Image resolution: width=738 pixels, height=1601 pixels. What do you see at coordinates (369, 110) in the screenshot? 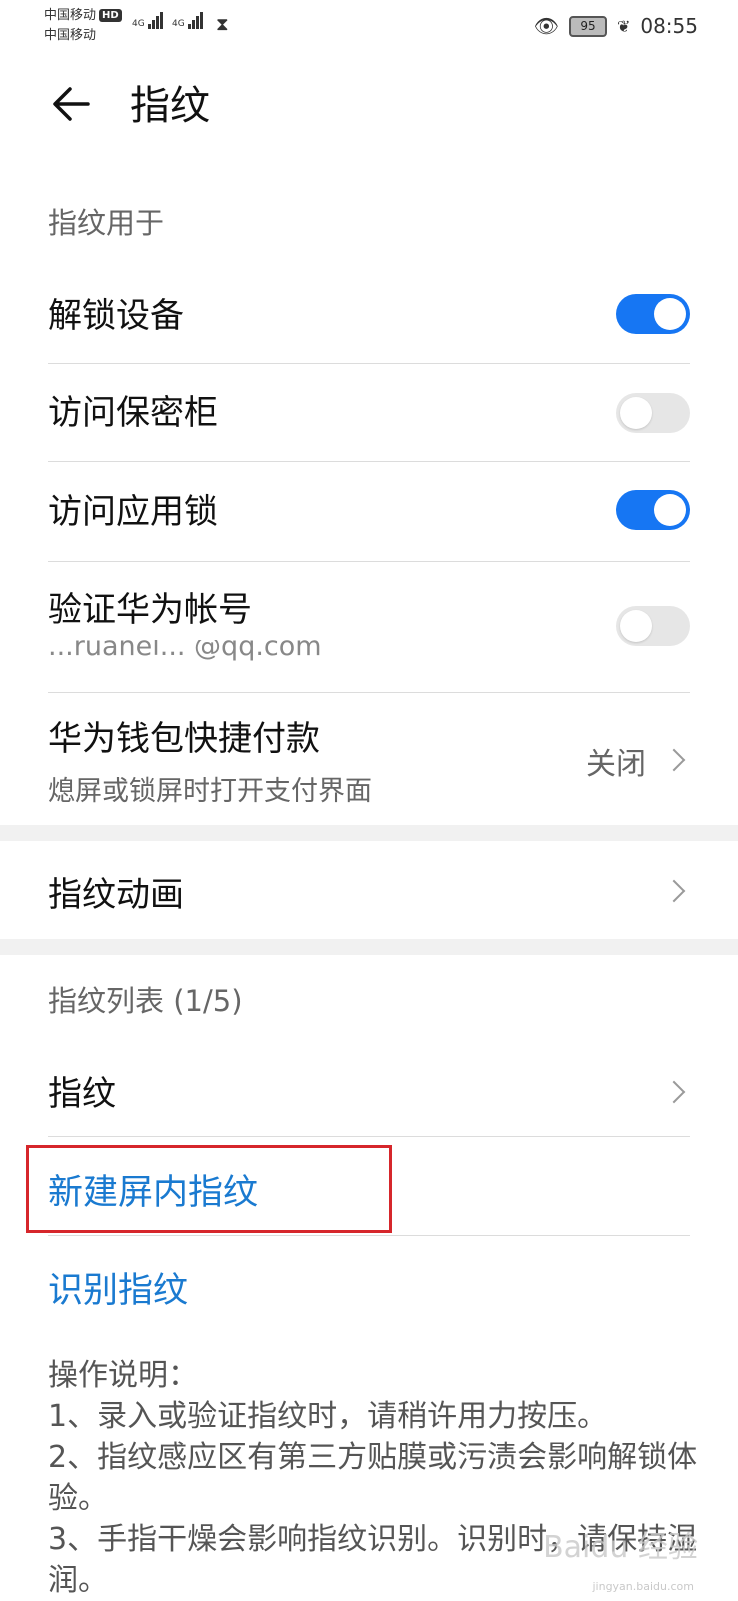
I see `app-header: 指纹` at bounding box center [369, 110].